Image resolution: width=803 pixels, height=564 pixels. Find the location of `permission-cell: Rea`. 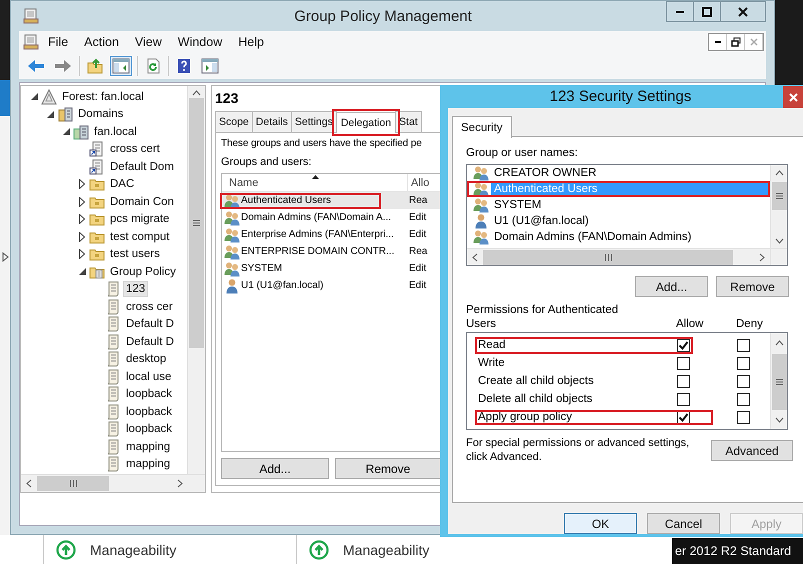

permission-cell: Rea is located at coordinates (418, 200).